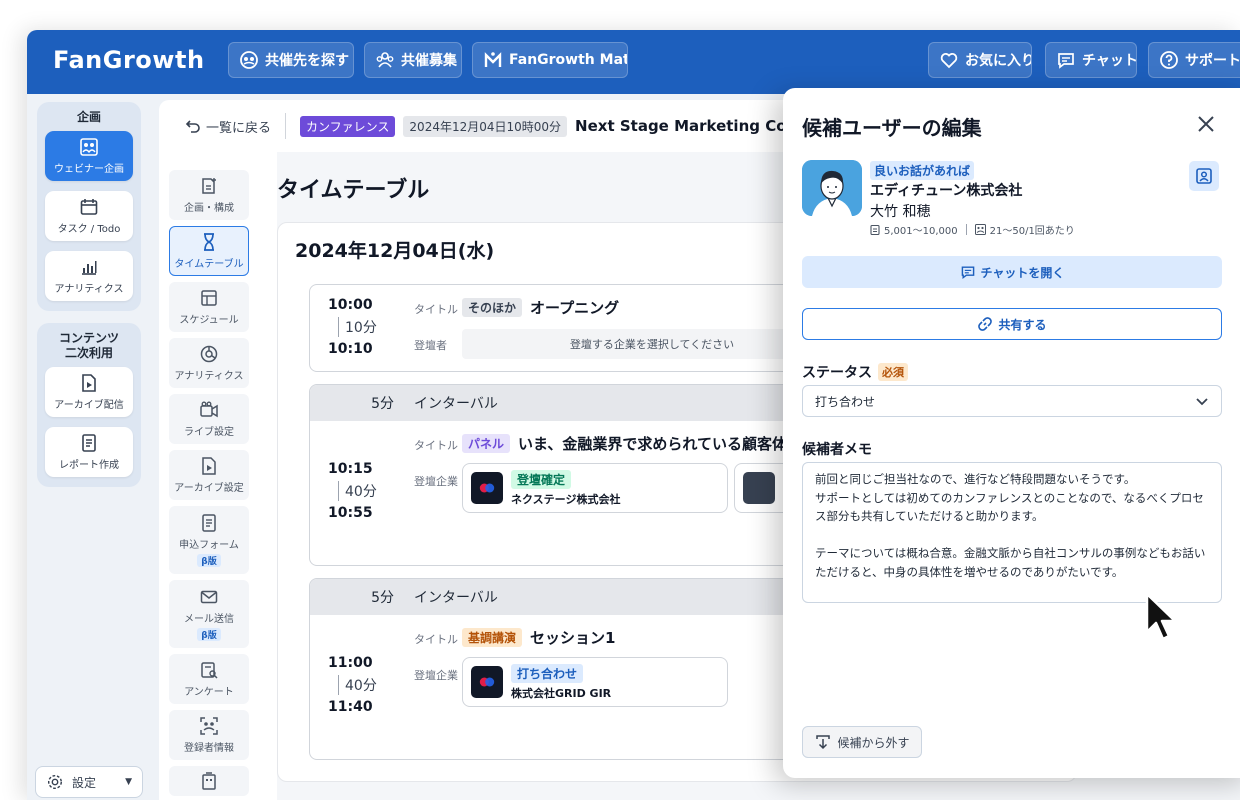  What do you see at coordinates (353, 190) in the screenshot?
I see `page-title: タイムテーブル` at bounding box center [353, 190].